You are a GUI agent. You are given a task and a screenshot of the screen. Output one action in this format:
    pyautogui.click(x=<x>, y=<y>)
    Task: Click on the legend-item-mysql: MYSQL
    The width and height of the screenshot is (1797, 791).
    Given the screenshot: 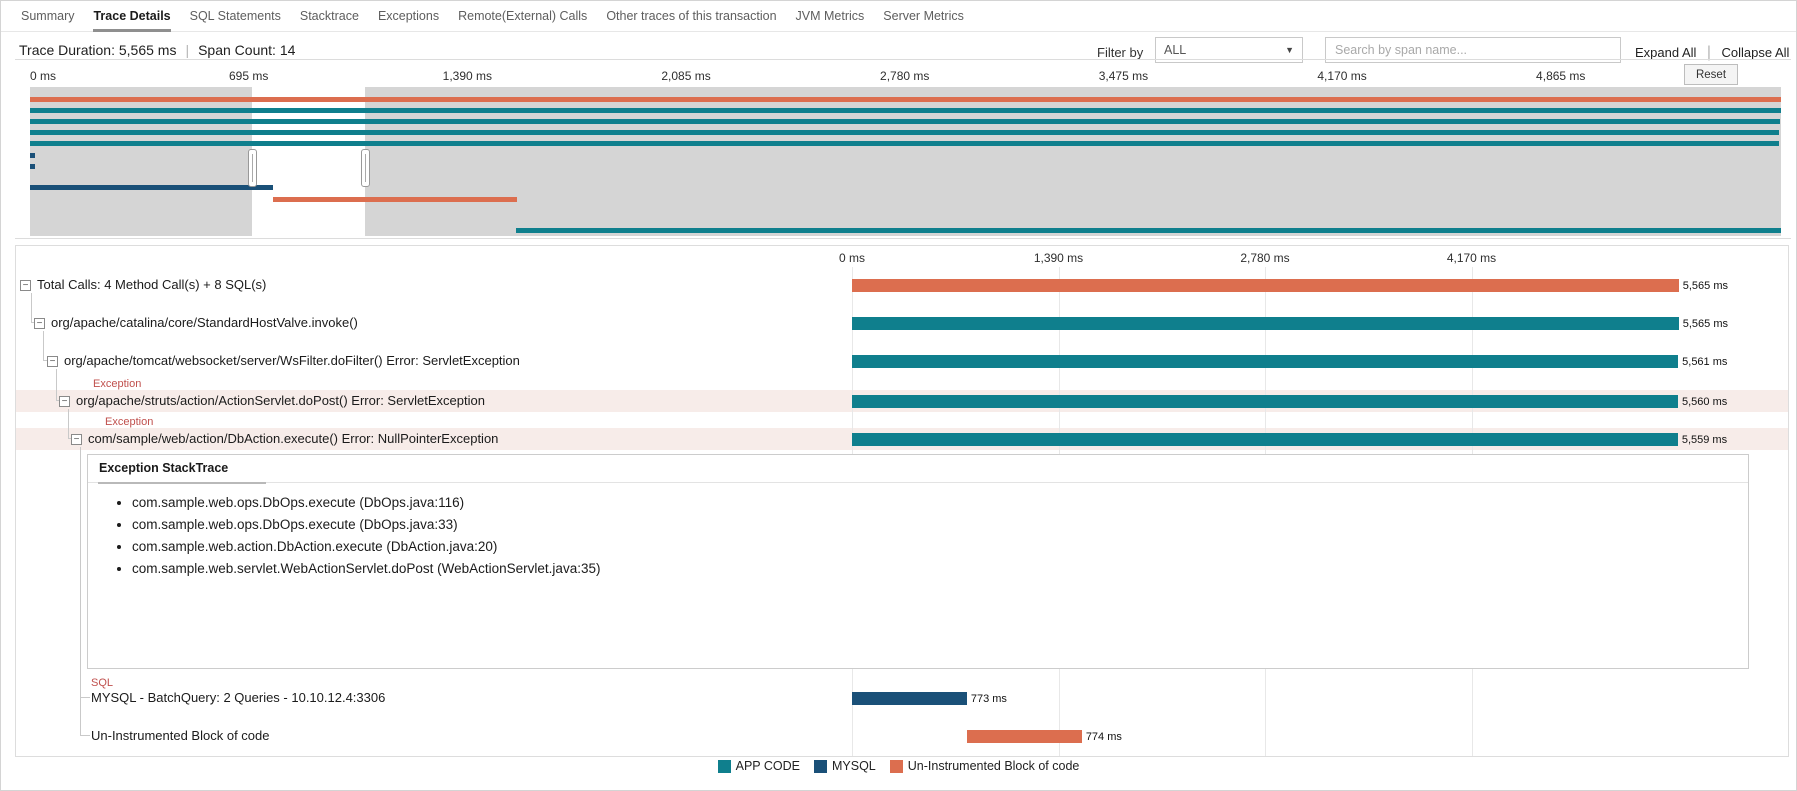 What is the action you would take?
    pyautogui.click(x=844, y=766)
    